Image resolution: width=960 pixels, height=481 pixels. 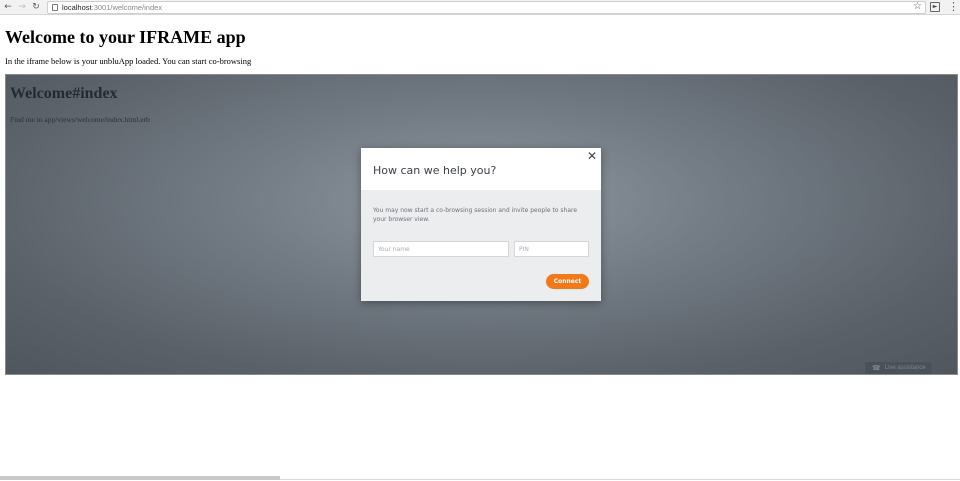 I want to click on address-bar: localhost :3001/welcome/index ☆, so click(x=486, y=7).